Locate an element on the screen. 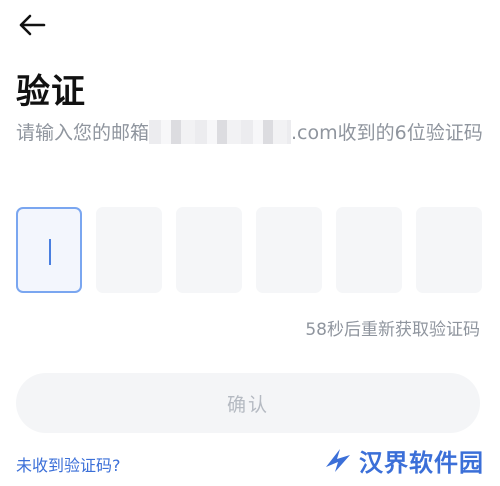 This screenshot has width=500, height=486. instruction-text: 请输入您的邮箱 .com收到的6位验证码 is located at coordinates (250, 133).